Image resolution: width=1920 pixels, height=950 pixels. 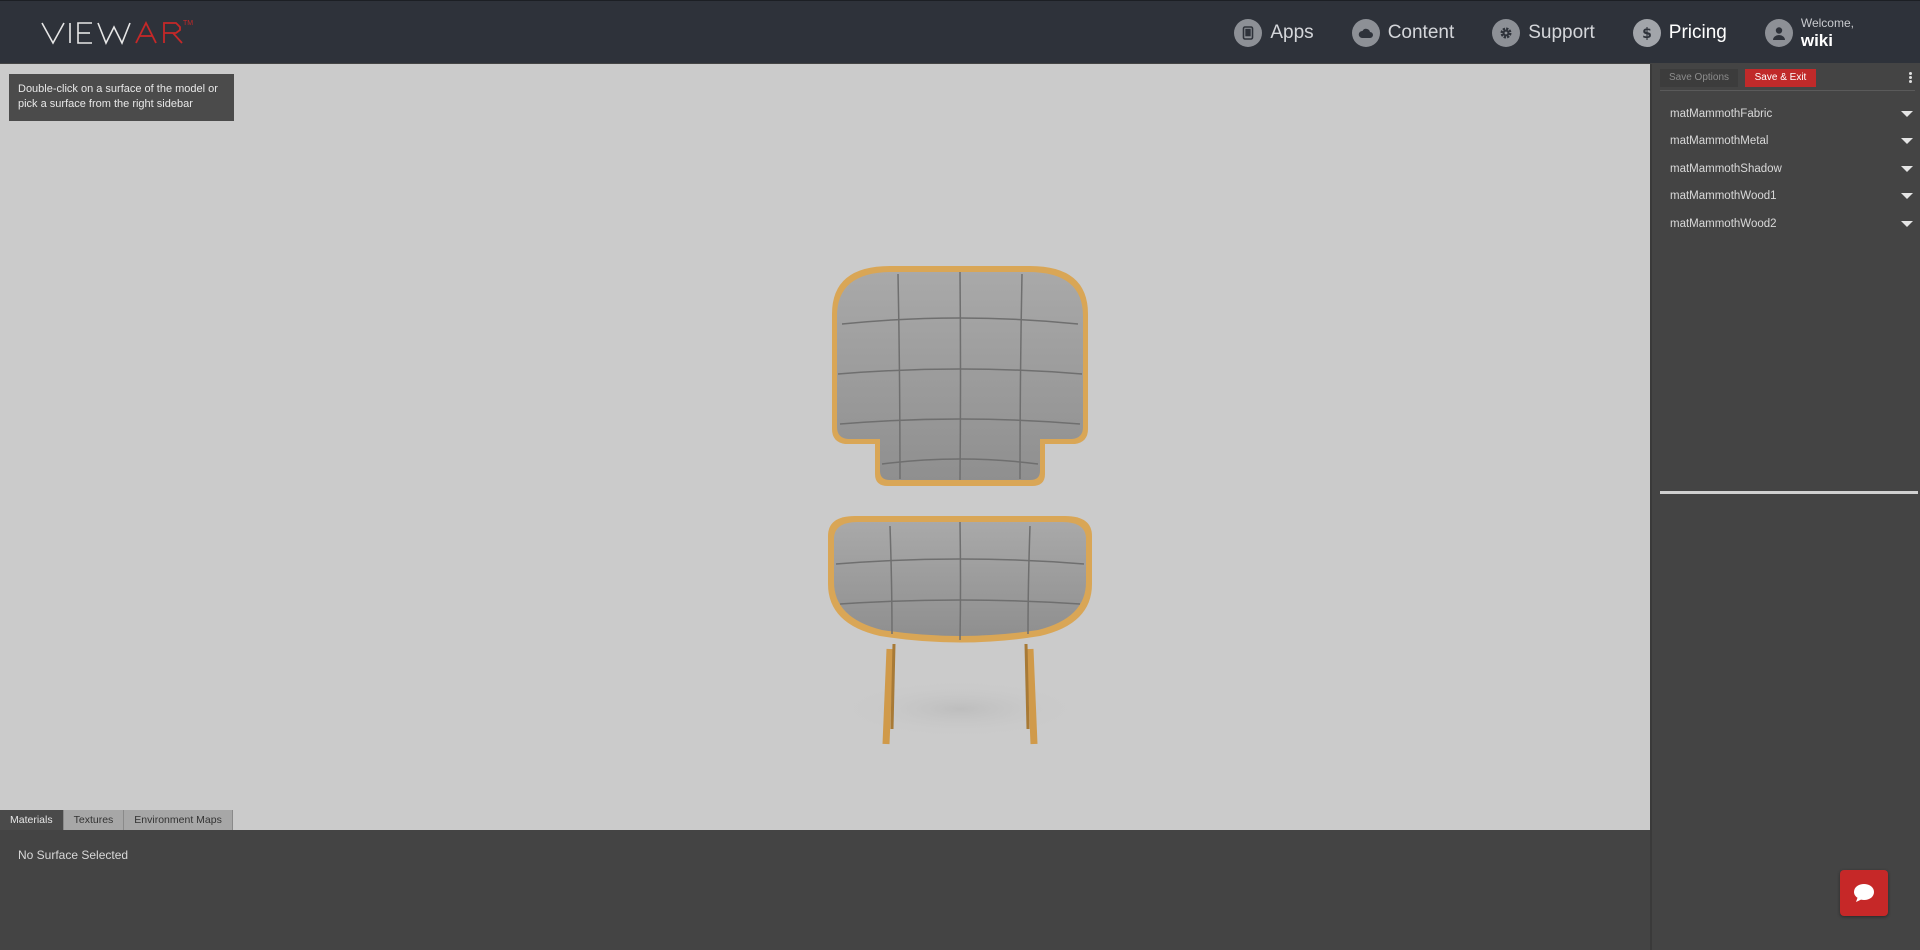 What do you see at coordinates (1719, 141) in the screenshot?
I see `material-name: matMammothMetal` at bounding box center [1719, 141].